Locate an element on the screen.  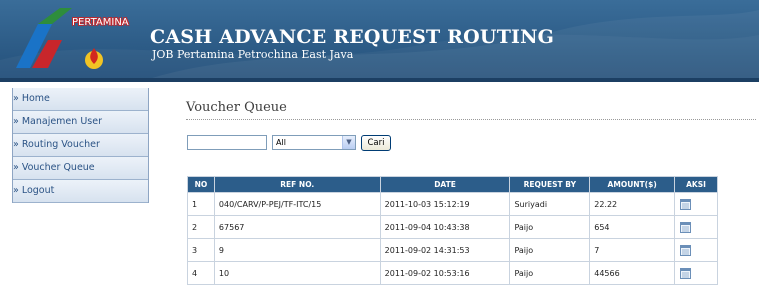
cell-ref-no: 040/CARV/P-PEJ/TF-ITC/15 is located at coordinates (297, 204).